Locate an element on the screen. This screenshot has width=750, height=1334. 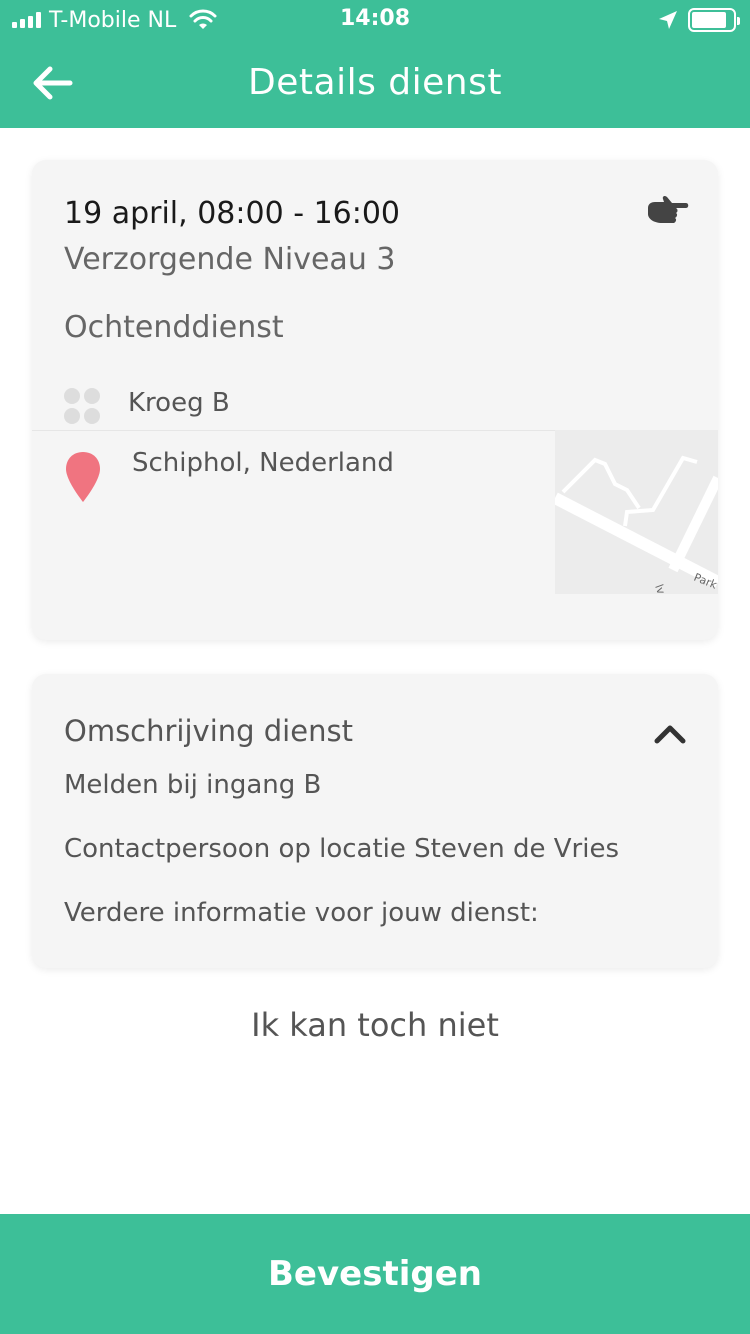
status-right is located at coordinates (699, 20).